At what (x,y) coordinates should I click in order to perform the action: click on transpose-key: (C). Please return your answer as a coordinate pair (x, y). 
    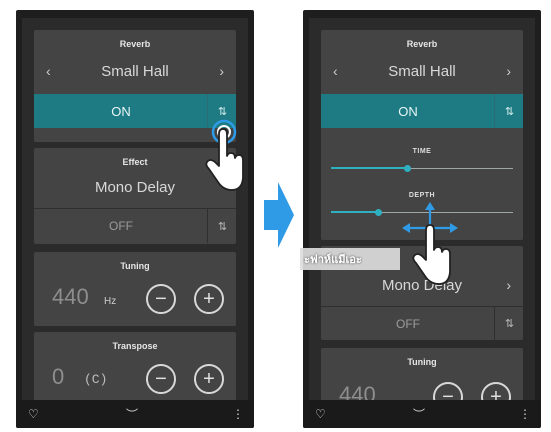
    Looking at the image, I should click on (96, 379).